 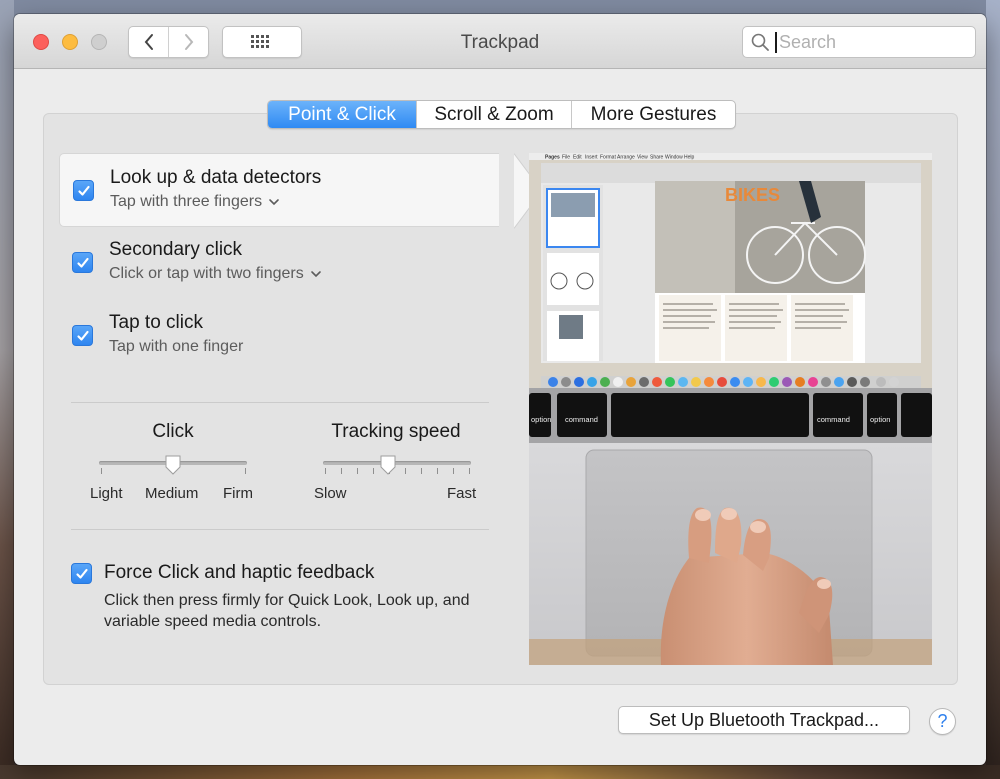 What do you see at coordinates (608, 158) in the screenshot?
I see `menu-format: Format` at bounding box center [608, 158].